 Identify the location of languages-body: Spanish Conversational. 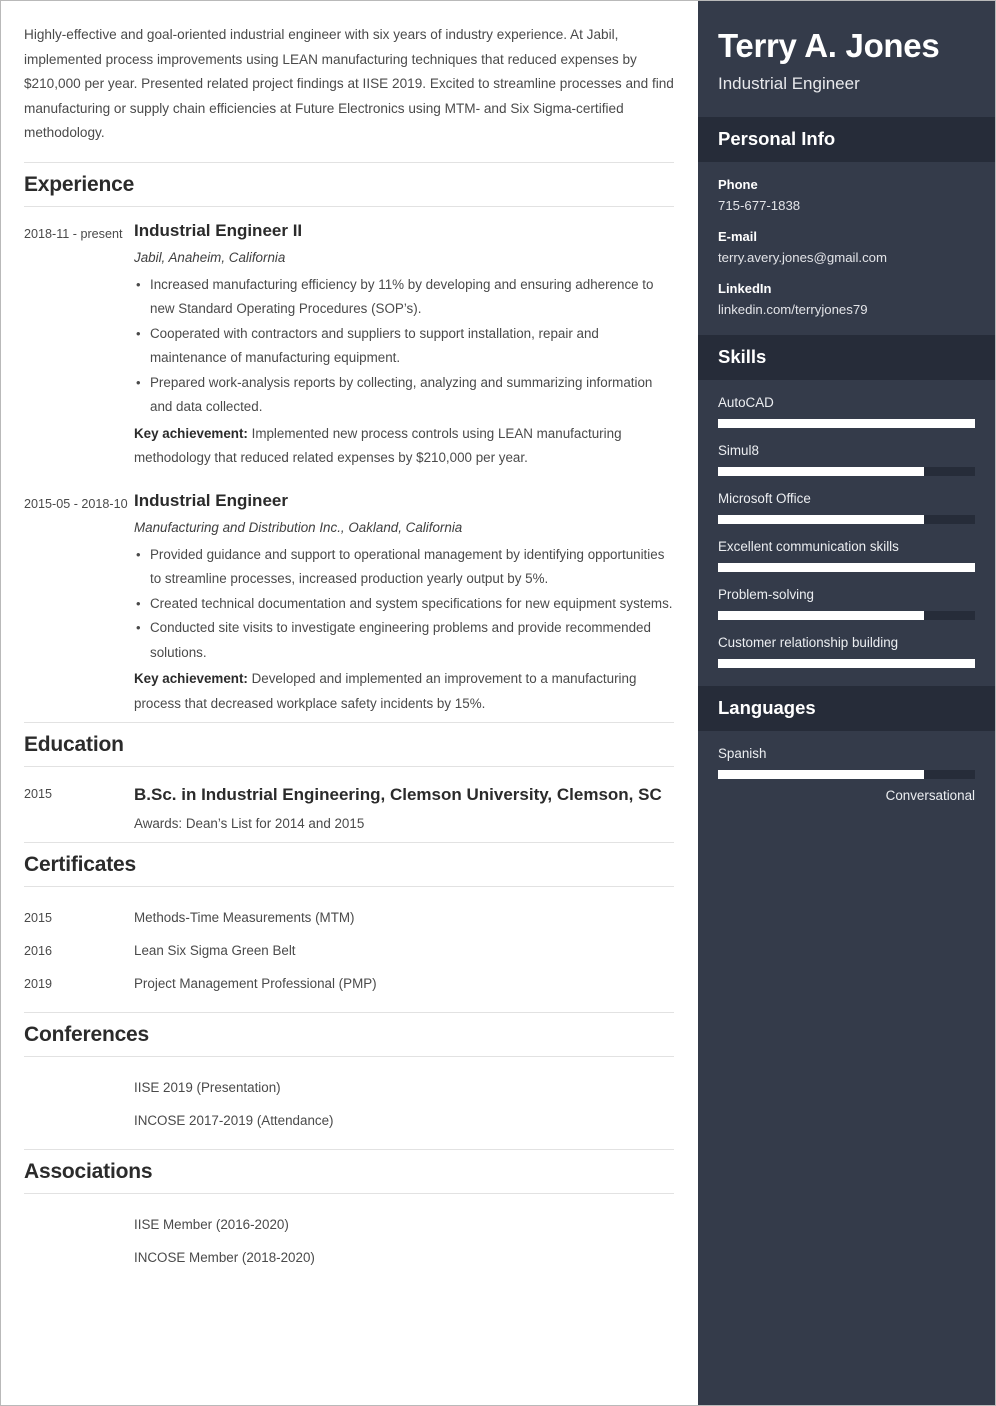
(846, 777).